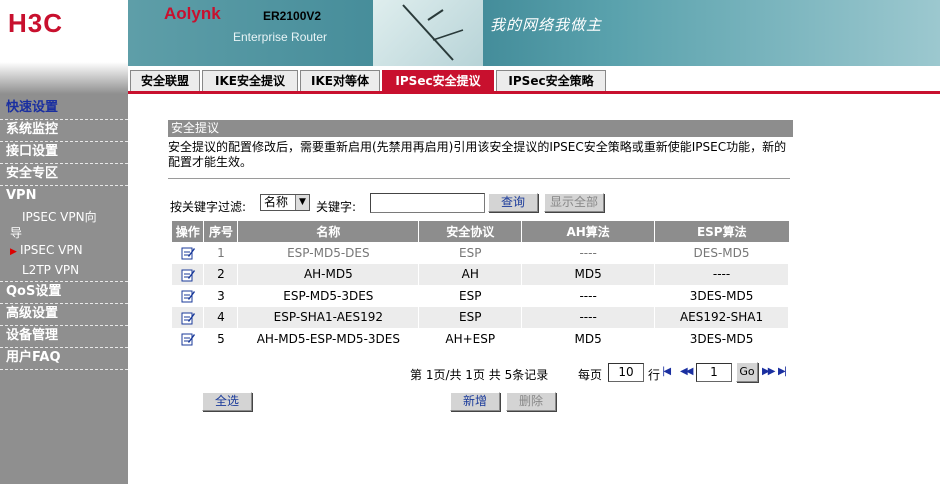  I want to click on sidebar-item-vpn: VPN, so click(64, 197).